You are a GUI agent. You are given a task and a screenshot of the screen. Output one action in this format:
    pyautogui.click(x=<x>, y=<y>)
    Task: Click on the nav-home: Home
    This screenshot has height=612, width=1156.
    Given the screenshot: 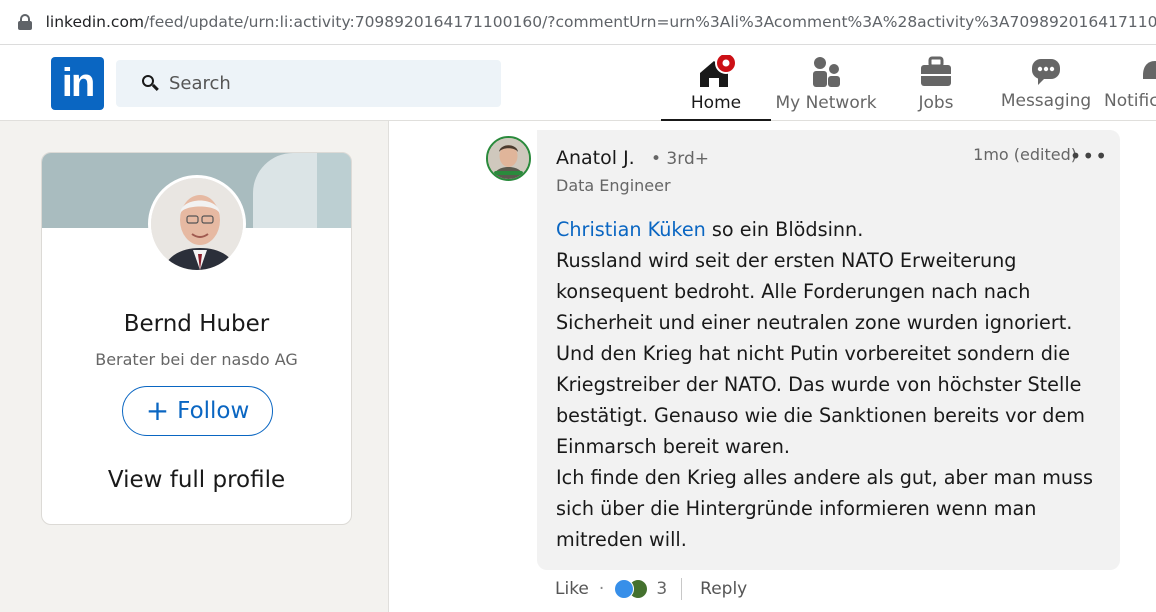 What is the action you would take?
    pyautogui.click(x=716, y=83)
    